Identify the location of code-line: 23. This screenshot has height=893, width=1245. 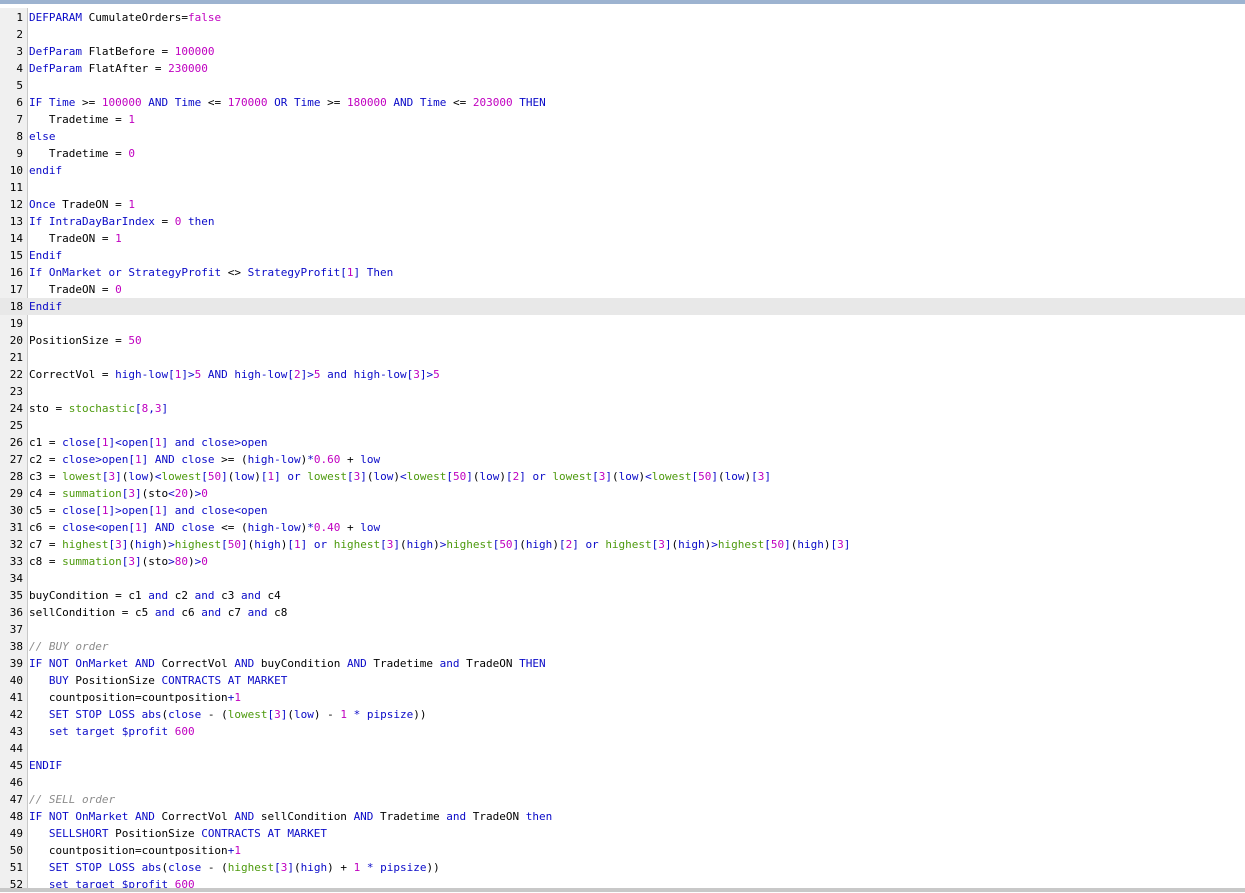
(622, 391).